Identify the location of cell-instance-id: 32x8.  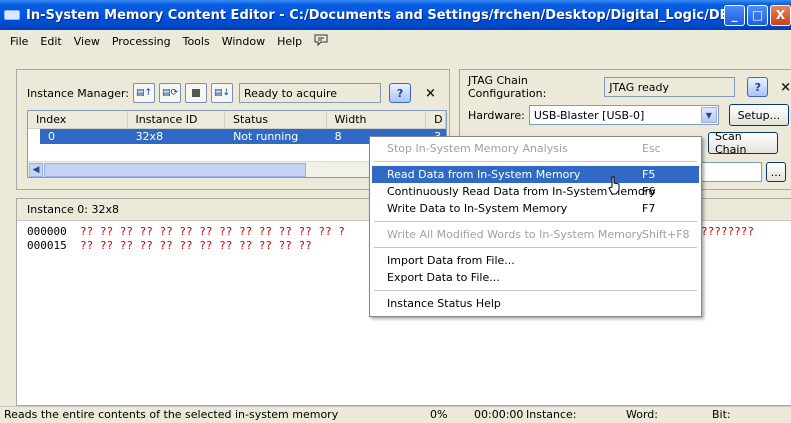
(149, 136).